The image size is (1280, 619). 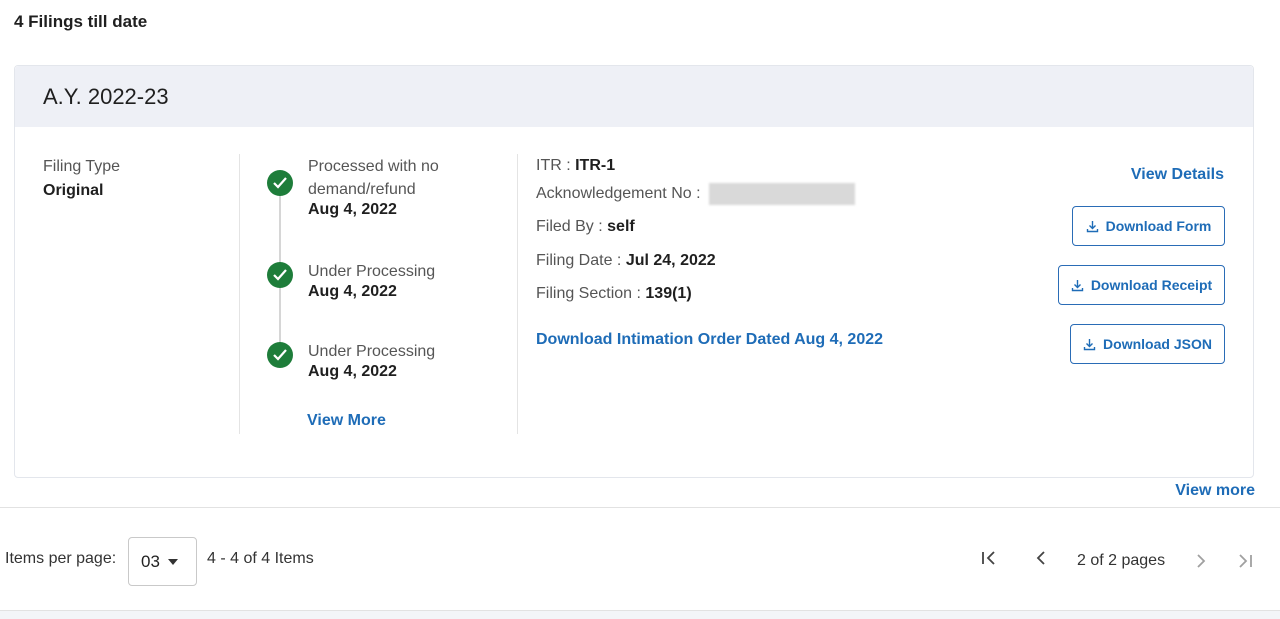 I want to click on assessment-year-title: A.Y. 2022-23, so click(x=106, y=96).